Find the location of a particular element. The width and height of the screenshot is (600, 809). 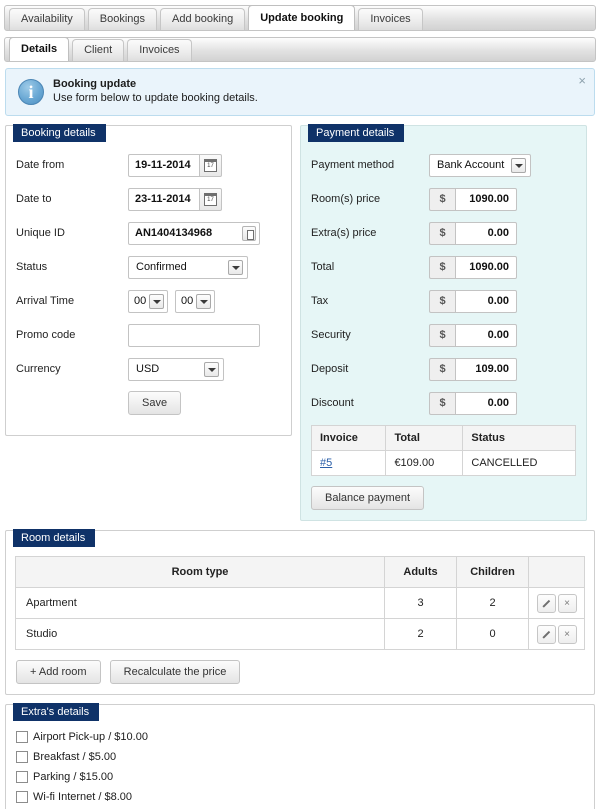

unique-id-input is located at coordinates (194, 233).